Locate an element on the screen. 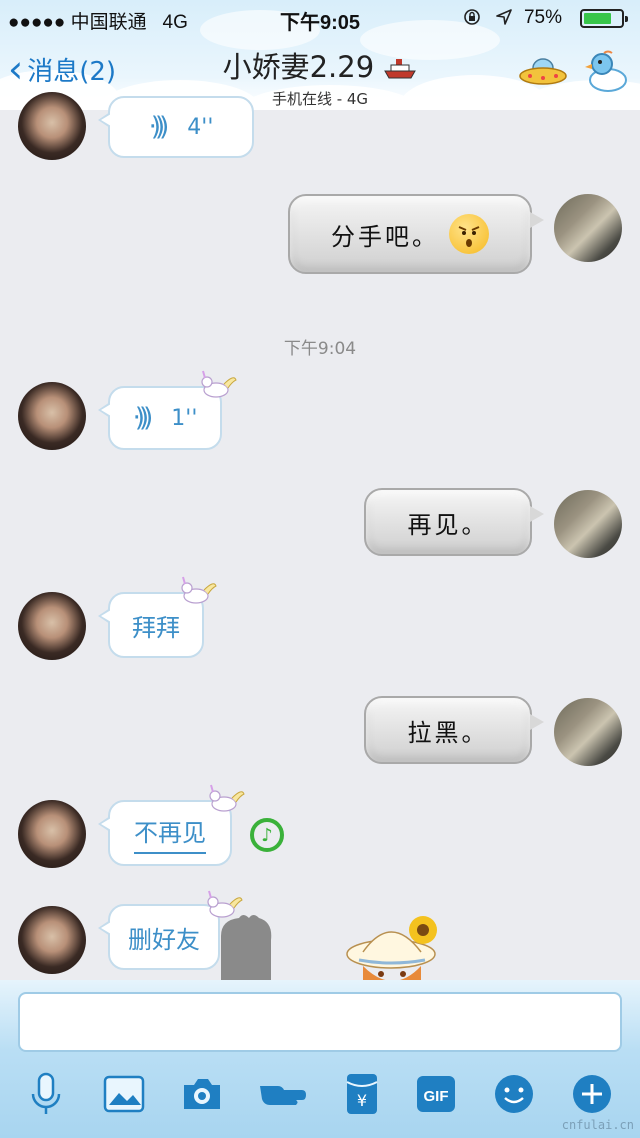 This screenshot has height=1138, width=640. poke-icon is located at coordinates (283, 1095).